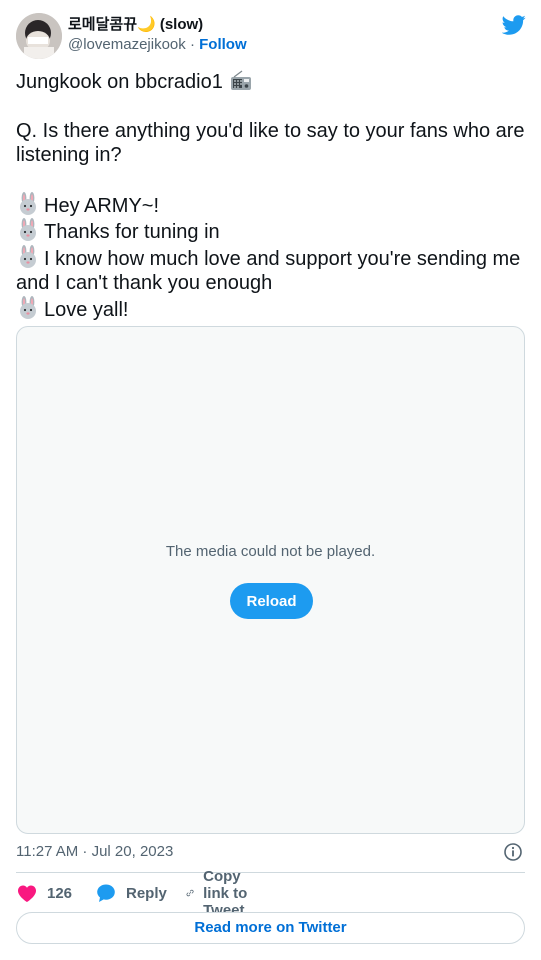  Describe the element at coordinates (270, 872) in the screenshot. I see `divider` at that location.